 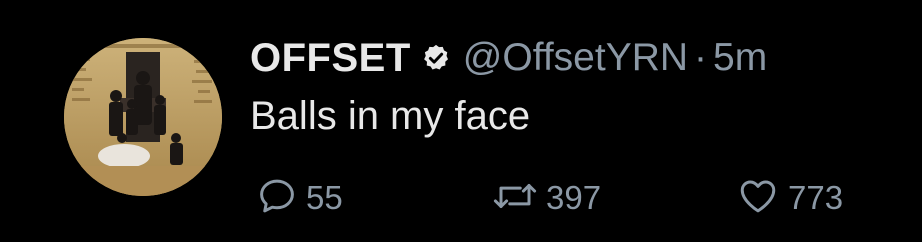 I want to click on tweet-actions: 55 397 773, so click(x=570, y=198).